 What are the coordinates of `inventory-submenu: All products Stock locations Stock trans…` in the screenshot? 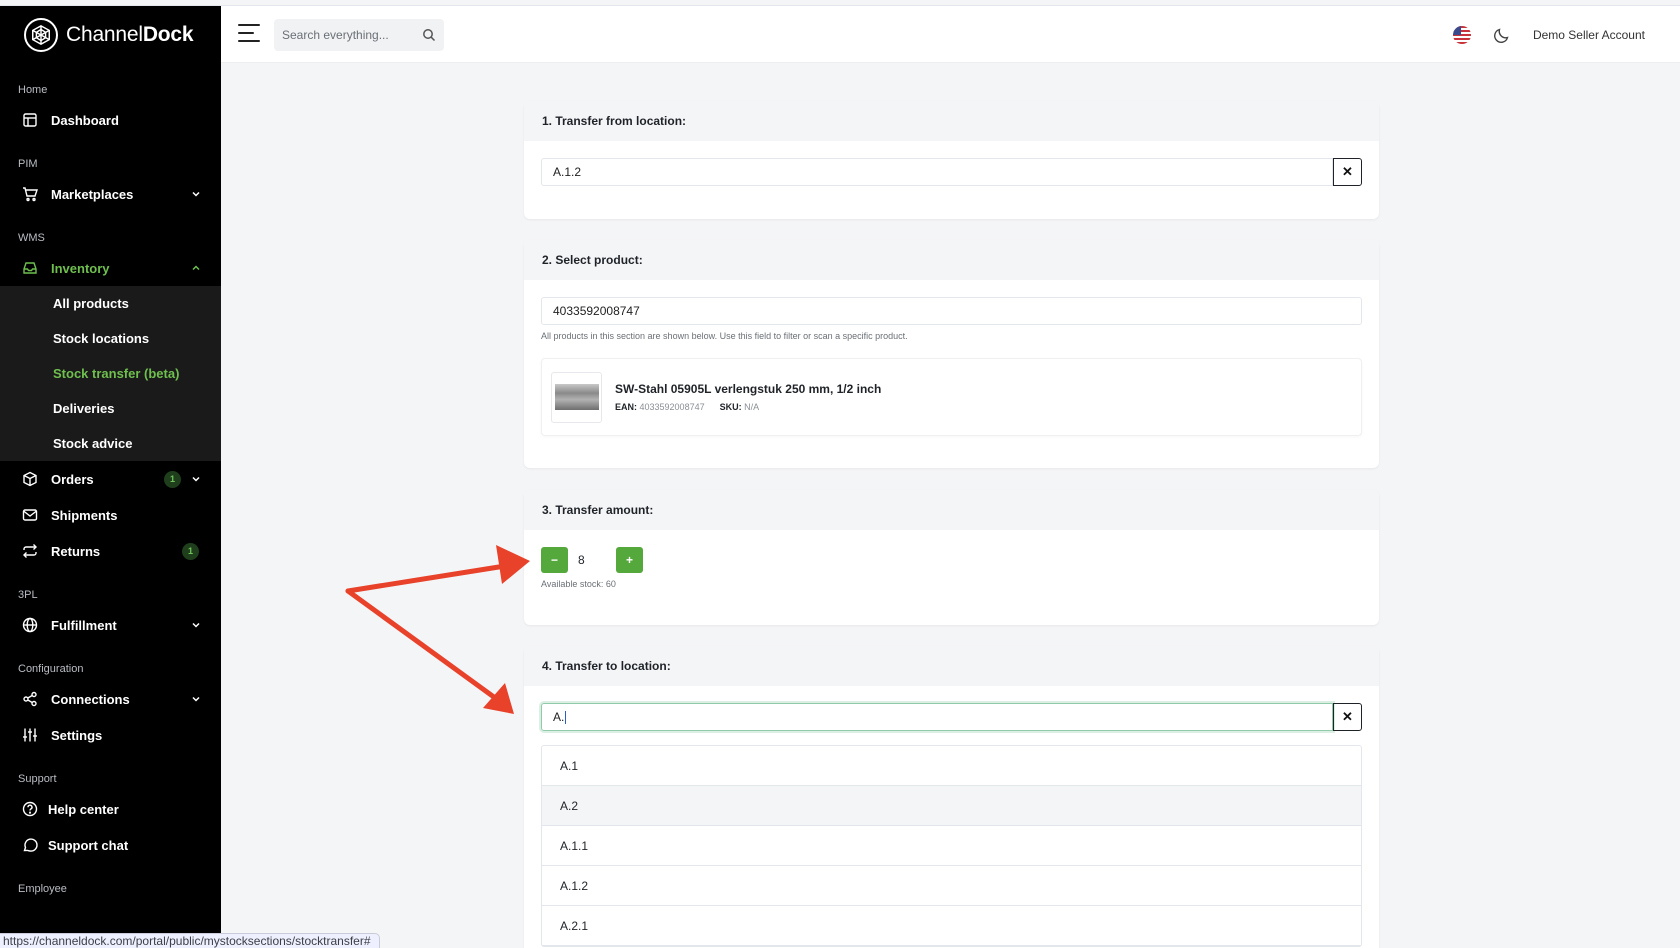 It's located at (110, 373).